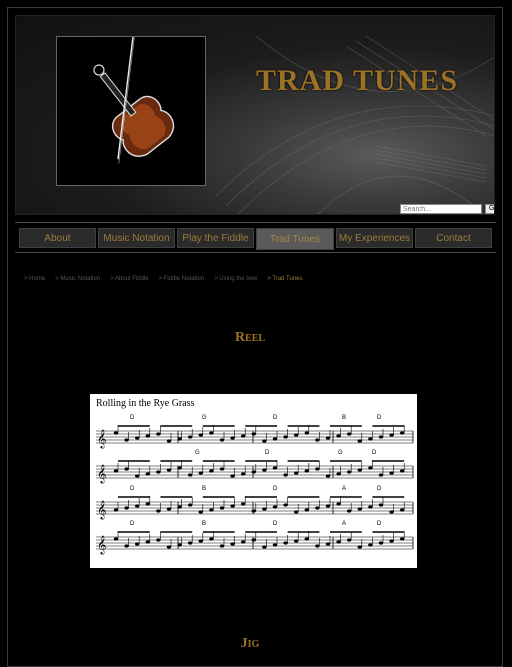 Image resolution: width=512 pixels, height=667 pixels. Describe the element at coordinates (250, 337) in the screenshot. I see `section-title-reel: Reel` at that location.